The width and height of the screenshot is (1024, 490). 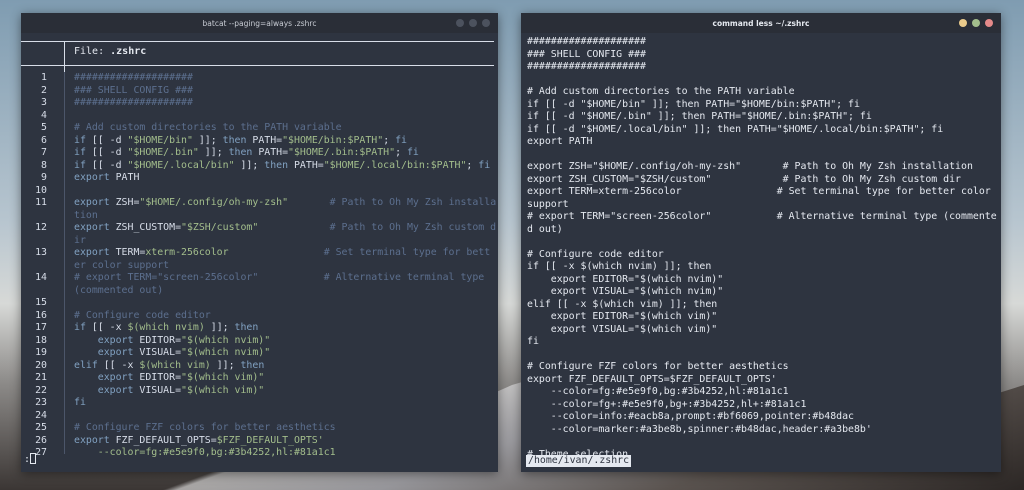 What do you see at coordinates (545, 229) in the screenshot?
I see `pager-line: d out)` at bounding box center [545, 229].